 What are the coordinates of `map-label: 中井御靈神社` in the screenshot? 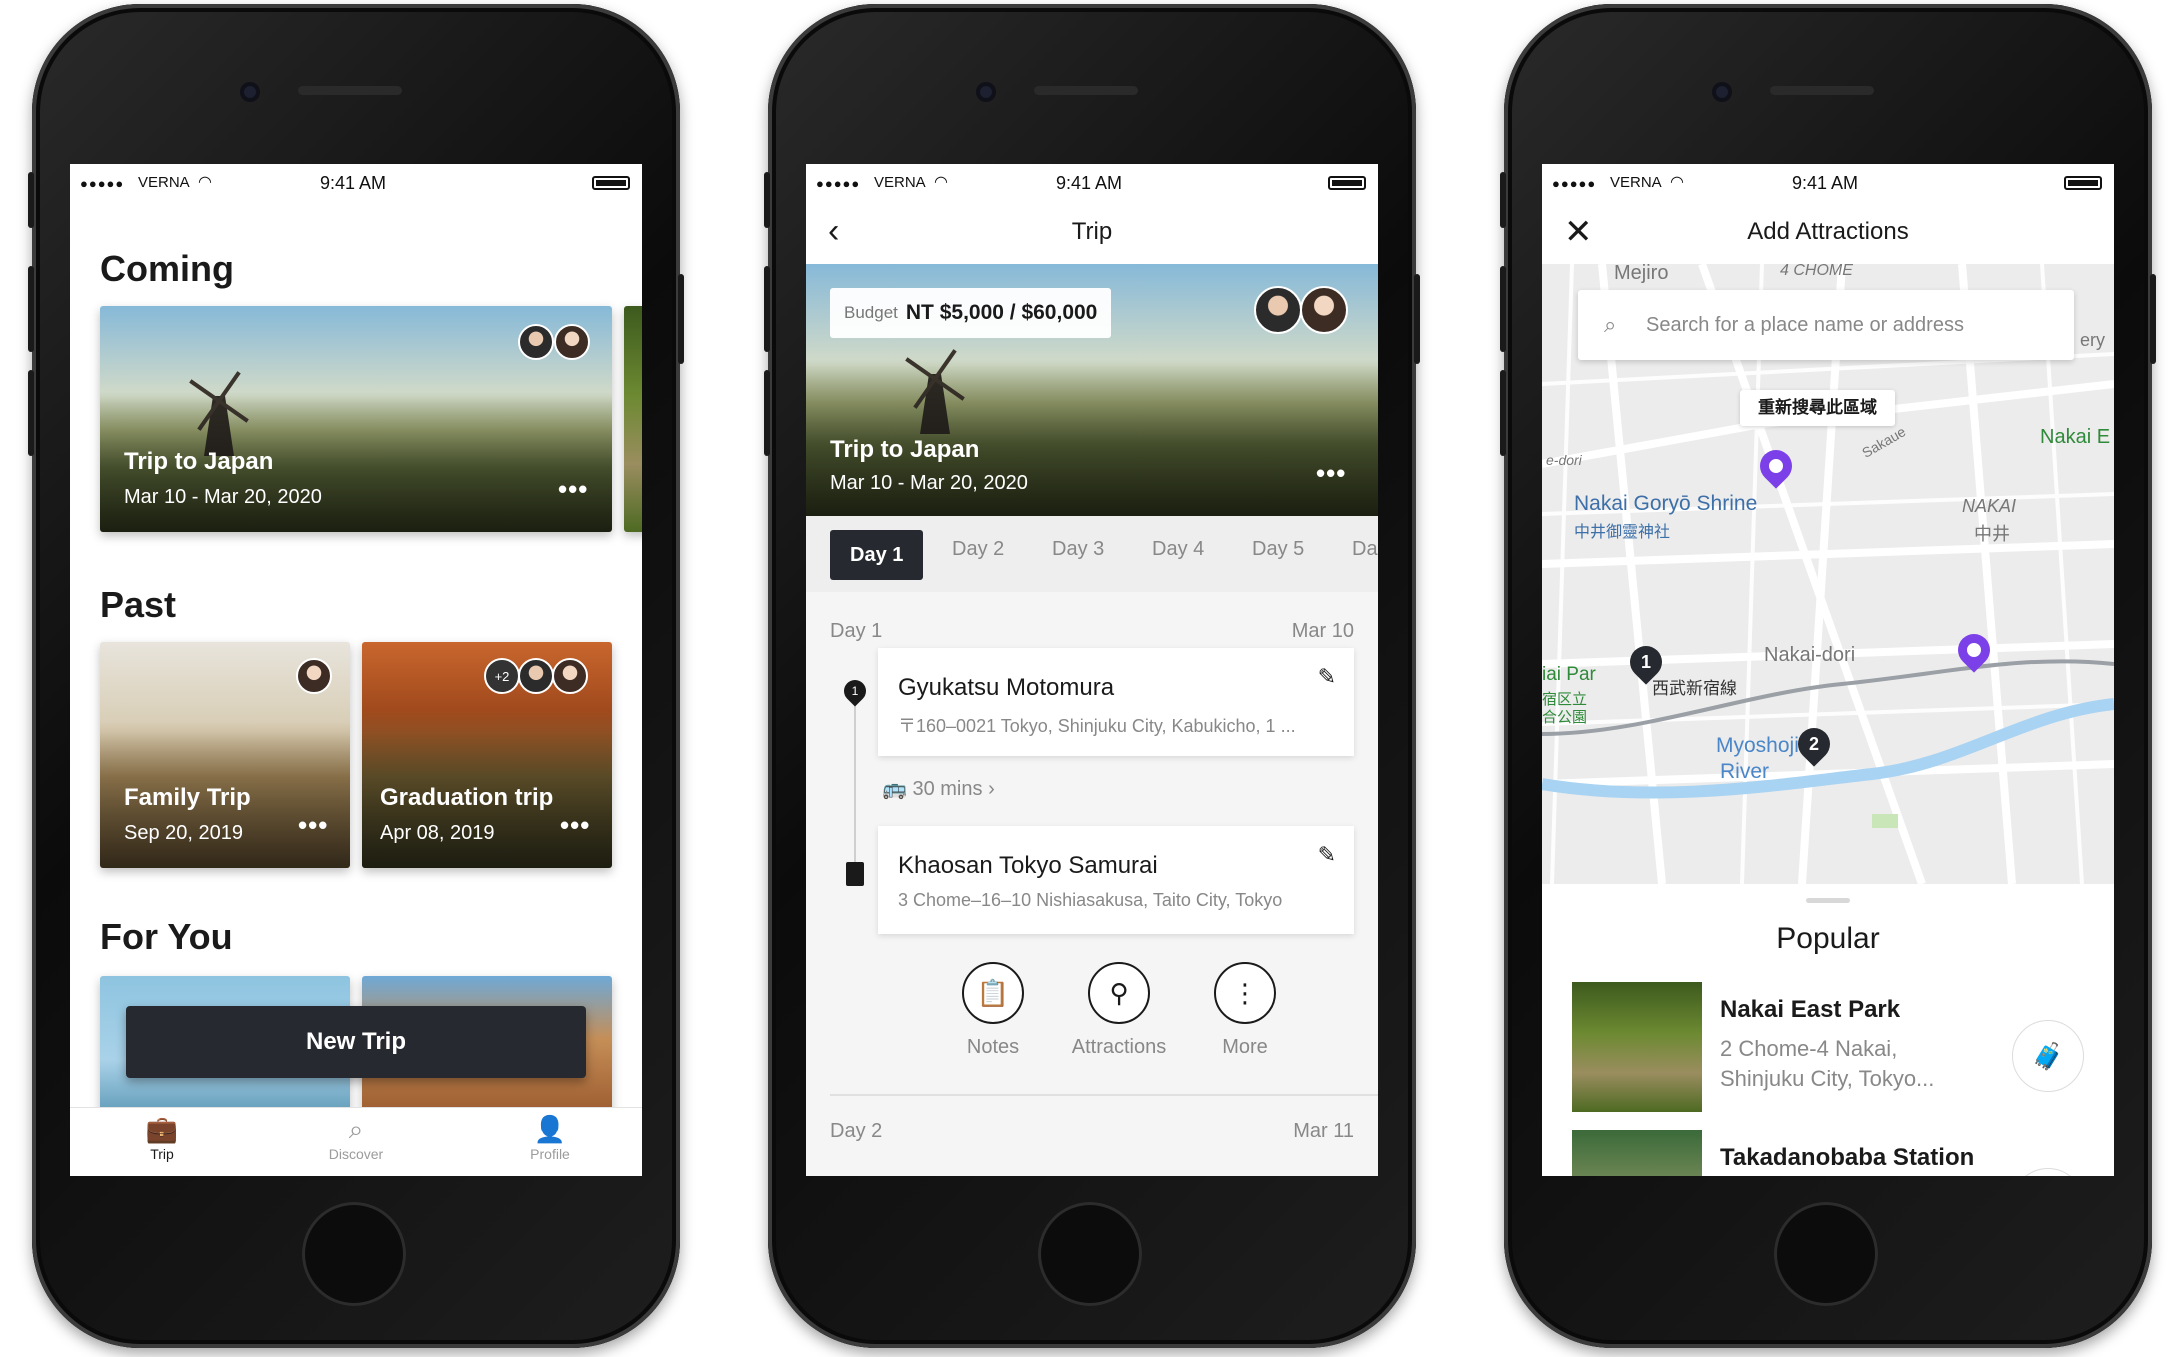 It's located at (1622, 532).